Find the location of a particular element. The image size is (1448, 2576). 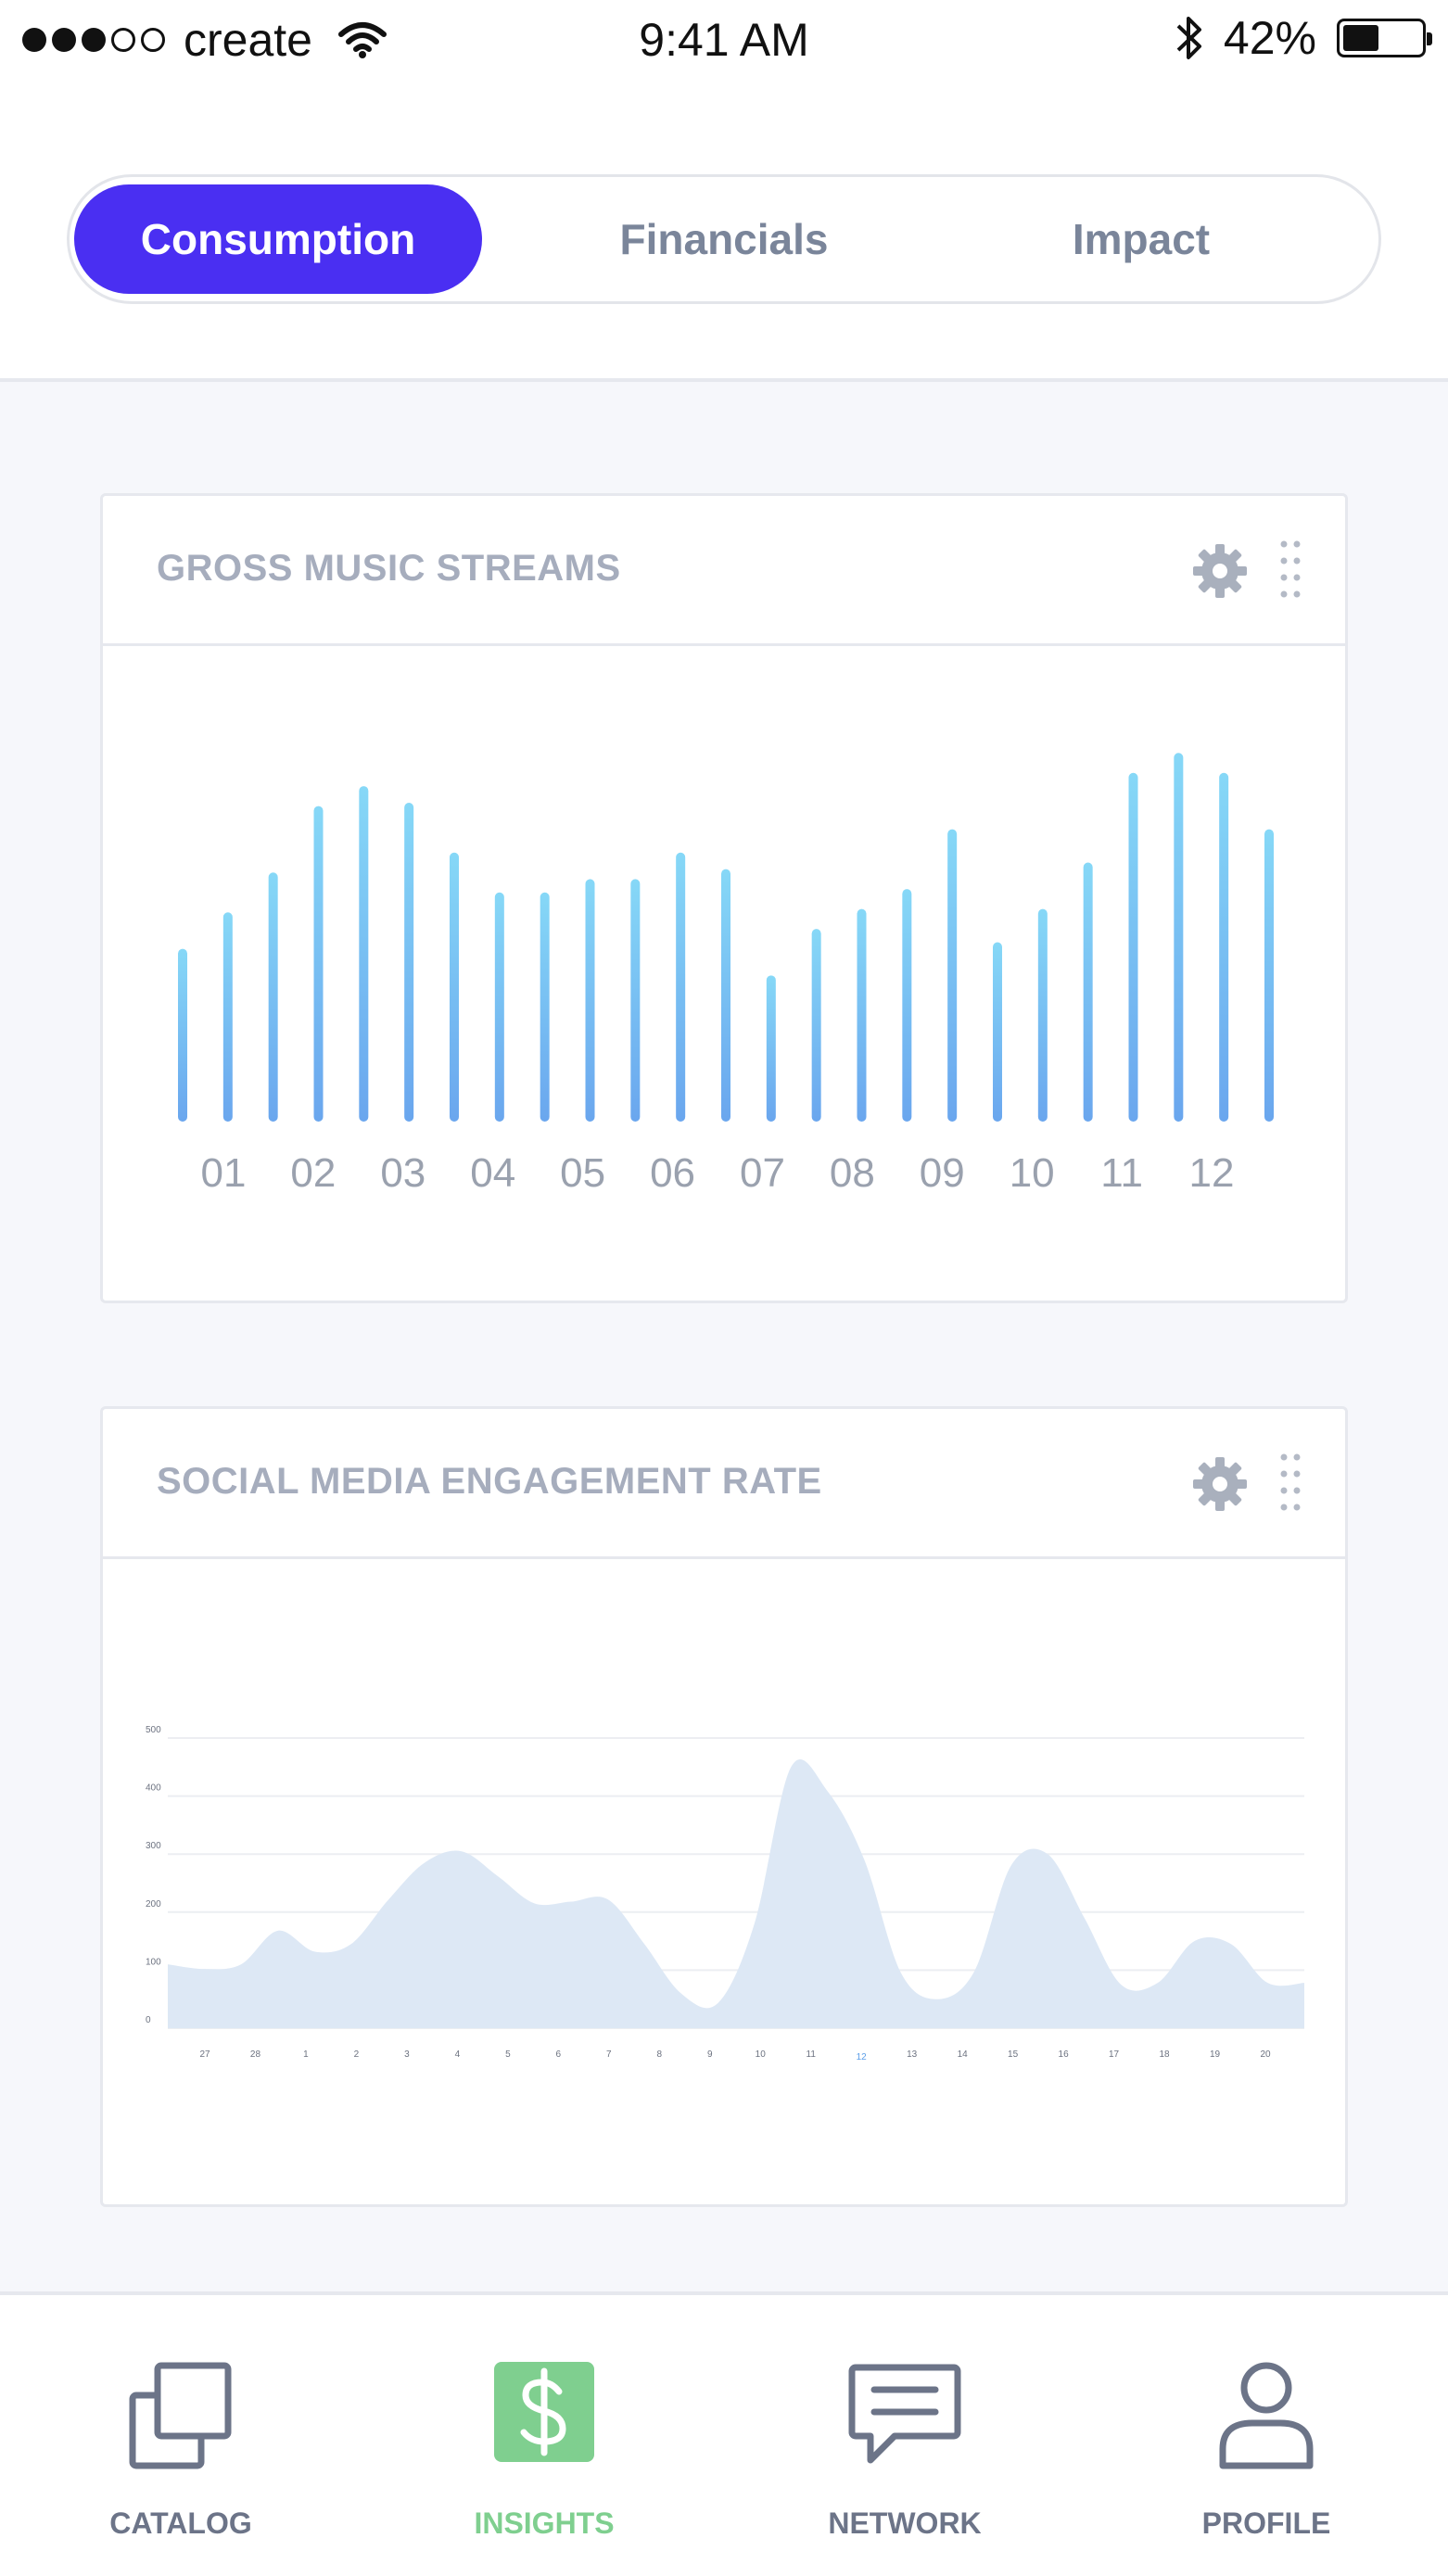

x-tick-label: 3 is located at coordinates (407, 2054).